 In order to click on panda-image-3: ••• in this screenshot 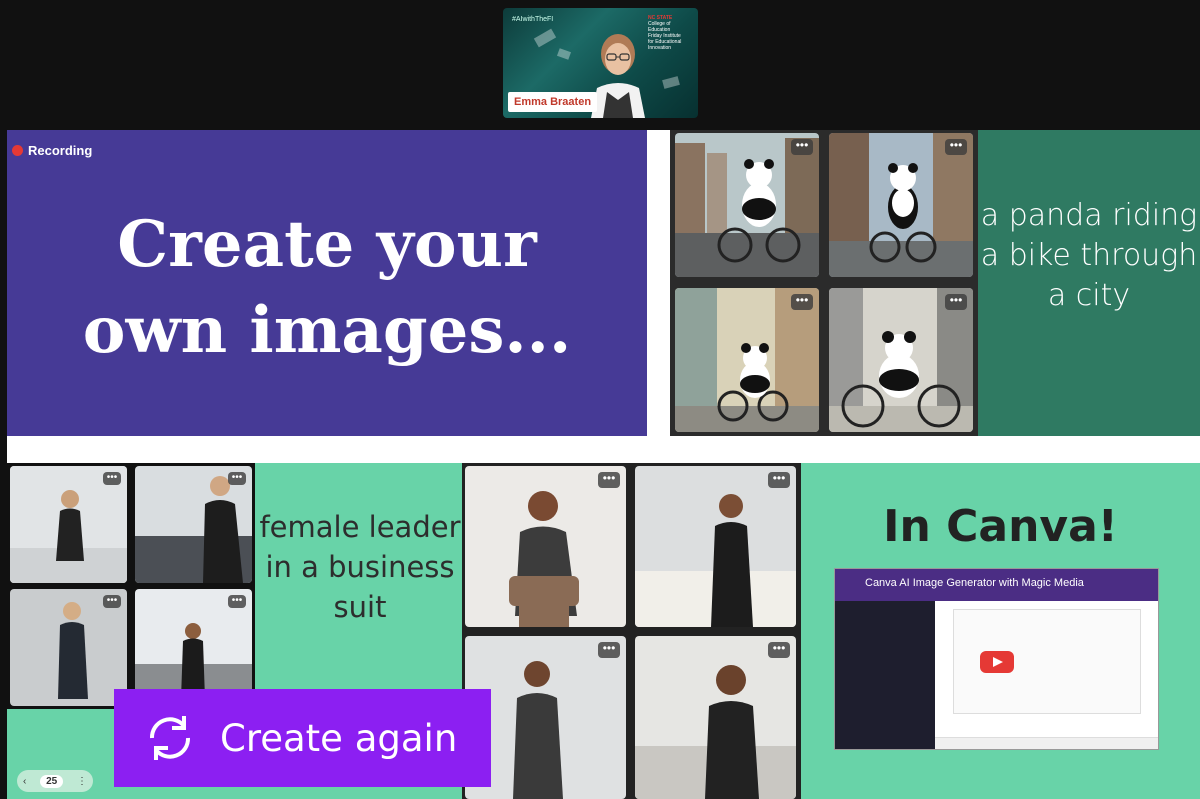, I will do `click(747, 360)`.